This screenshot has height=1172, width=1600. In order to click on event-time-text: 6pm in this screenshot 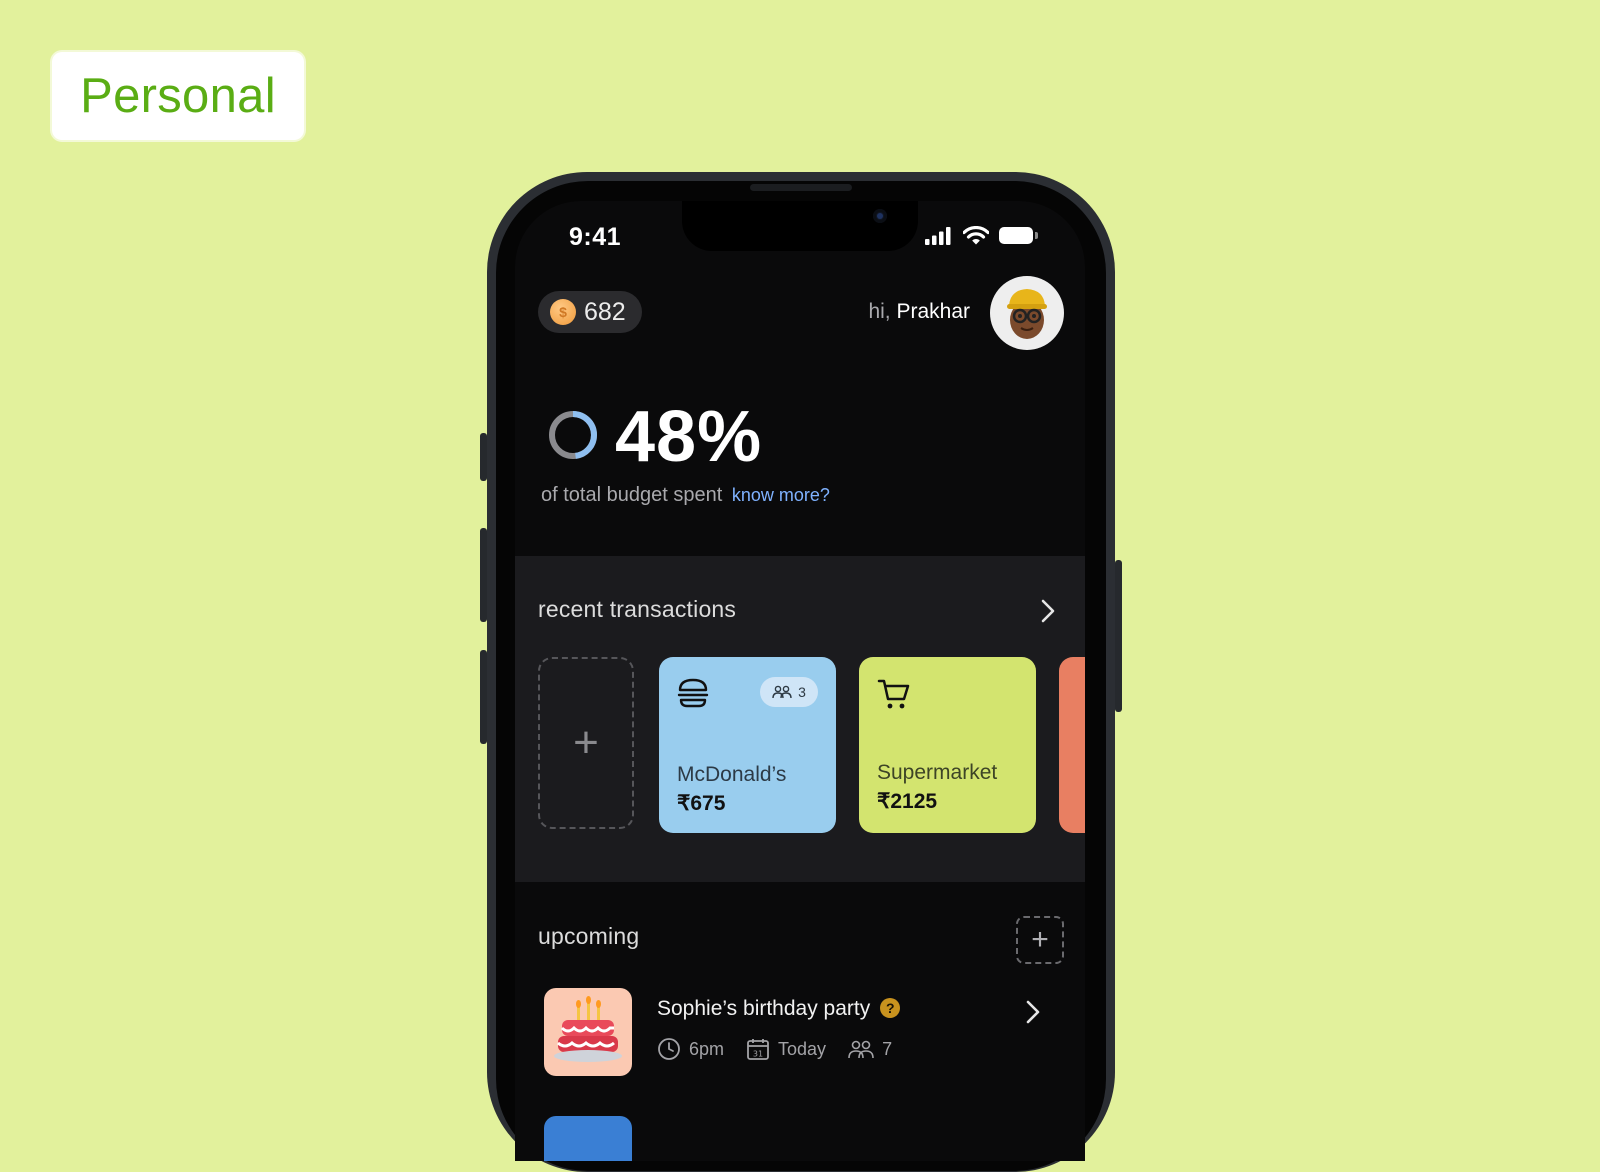, I will do `click(707, 1048)`.